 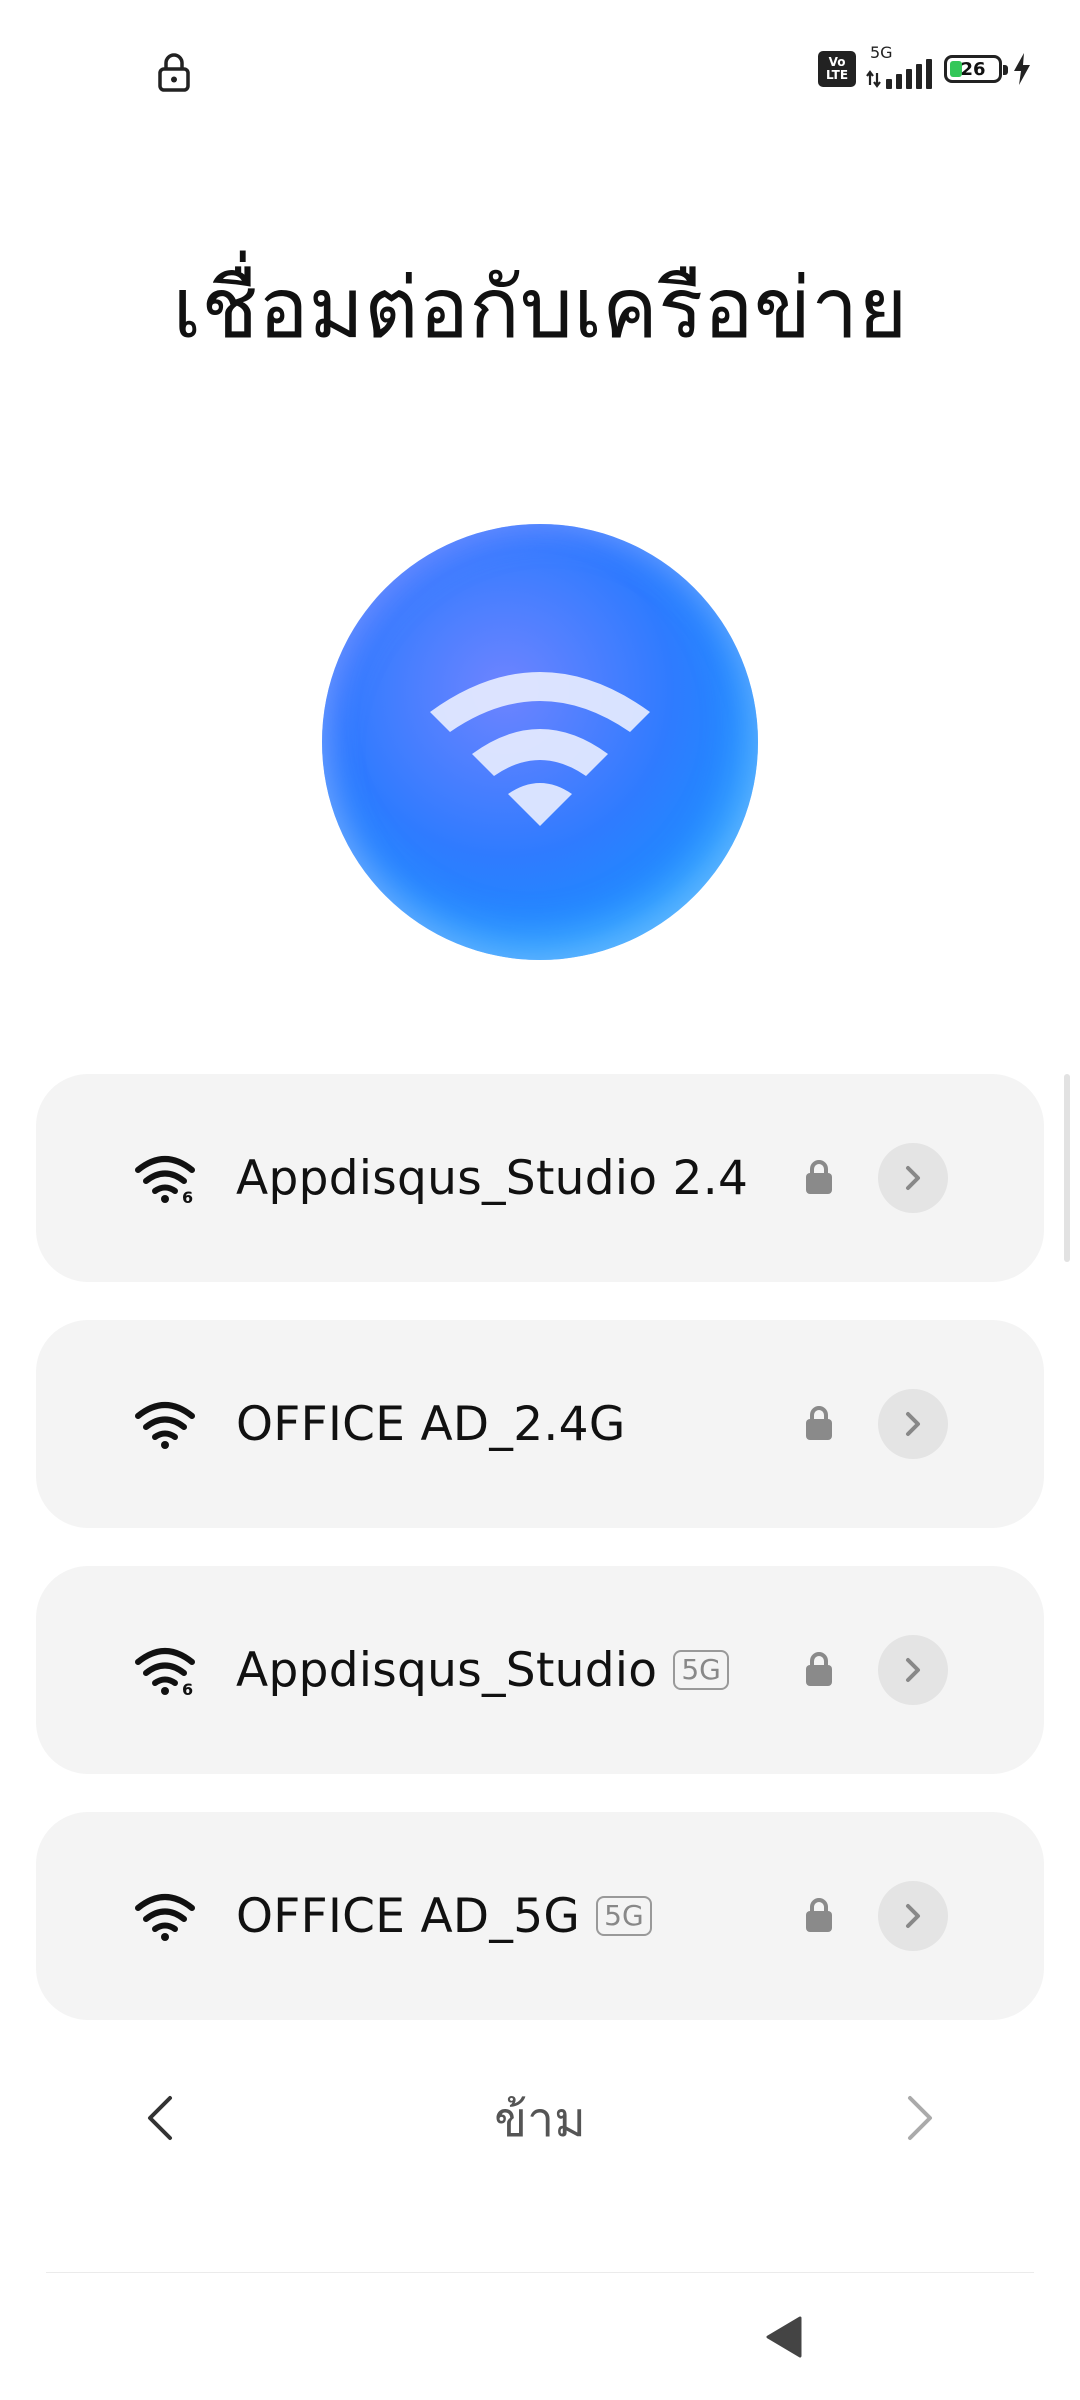 I want to click on network-label-group: OFFICE AD_2.4G, so click(x=431, y=1424).